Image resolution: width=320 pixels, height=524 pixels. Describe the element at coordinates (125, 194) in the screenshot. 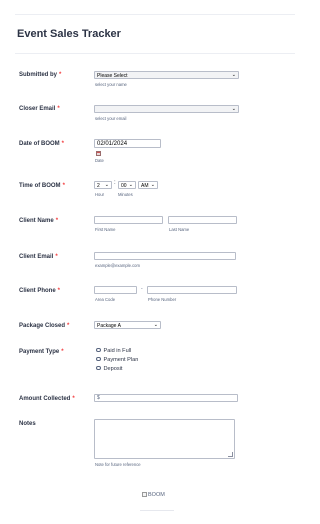

I see `minutes-sublabel: Minutes` at that location.